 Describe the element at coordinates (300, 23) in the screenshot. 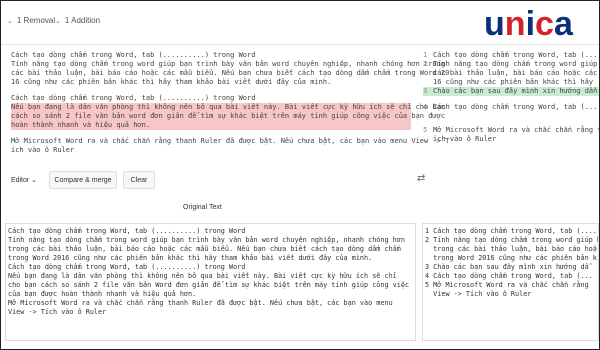

I see `diff-summary-bar: ⌄ 1 Removal ⌄ 1 Addition unica` at that location.